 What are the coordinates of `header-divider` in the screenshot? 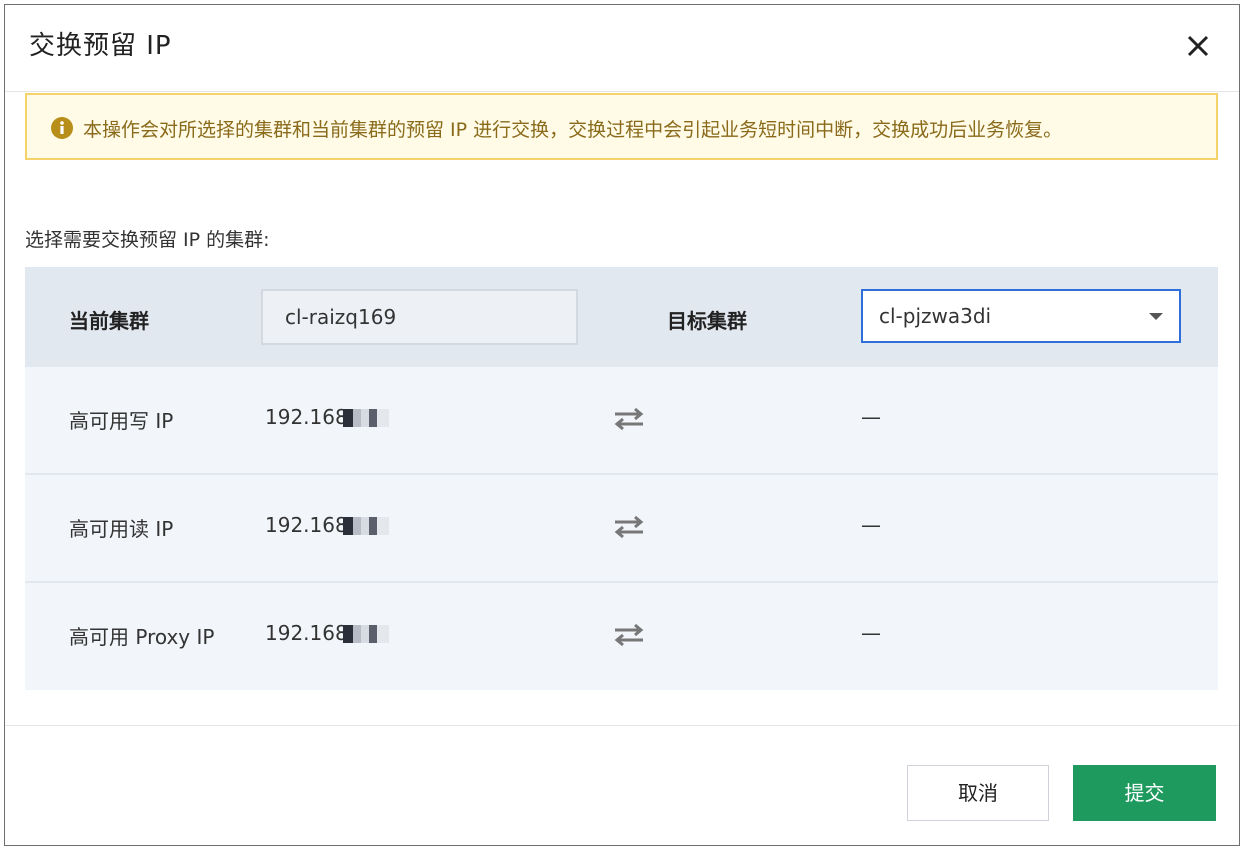 It's located at (622, 91).